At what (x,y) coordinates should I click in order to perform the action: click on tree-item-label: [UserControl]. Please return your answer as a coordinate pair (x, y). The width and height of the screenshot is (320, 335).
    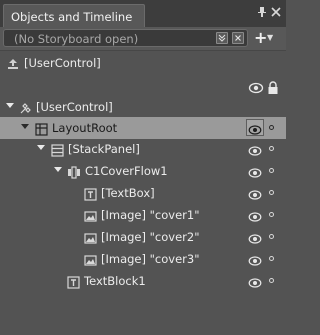
    Looking at the image, I should click on (74, 107).